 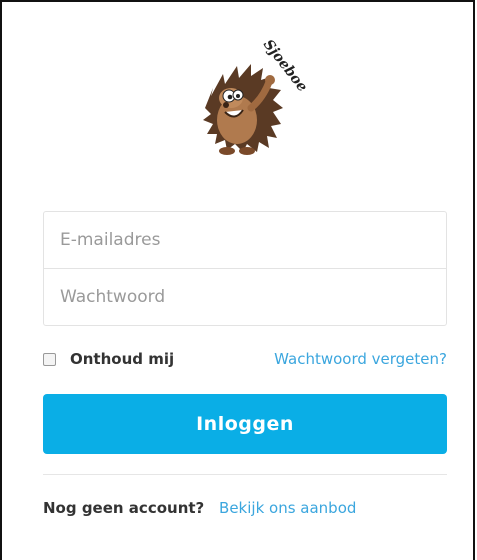 What do you see at coordinates (245, 240) in the screenshot?
I see `email-input` at bounding box center [245, 240].